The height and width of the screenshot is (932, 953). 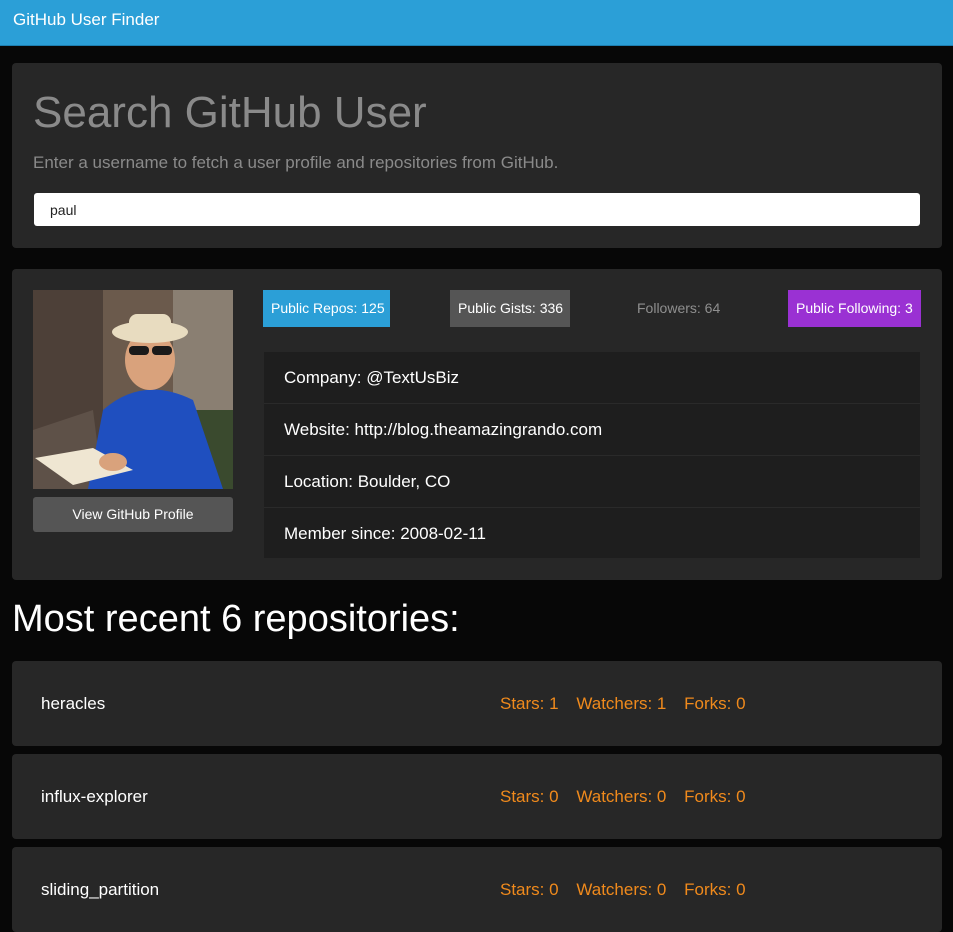 What do you see at coordinates (679, 308) in the screenshot?
I see `followers-badge: Followers: 64` at bounding box center [679, 308].